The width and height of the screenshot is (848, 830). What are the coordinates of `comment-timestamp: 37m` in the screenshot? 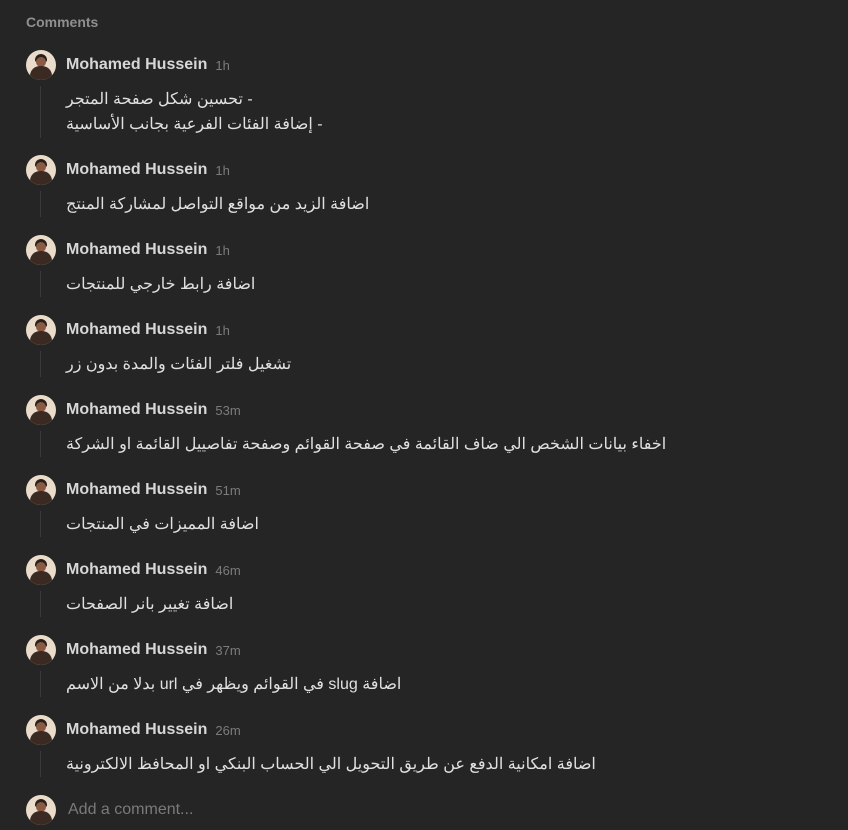 It's located at (228, 650).